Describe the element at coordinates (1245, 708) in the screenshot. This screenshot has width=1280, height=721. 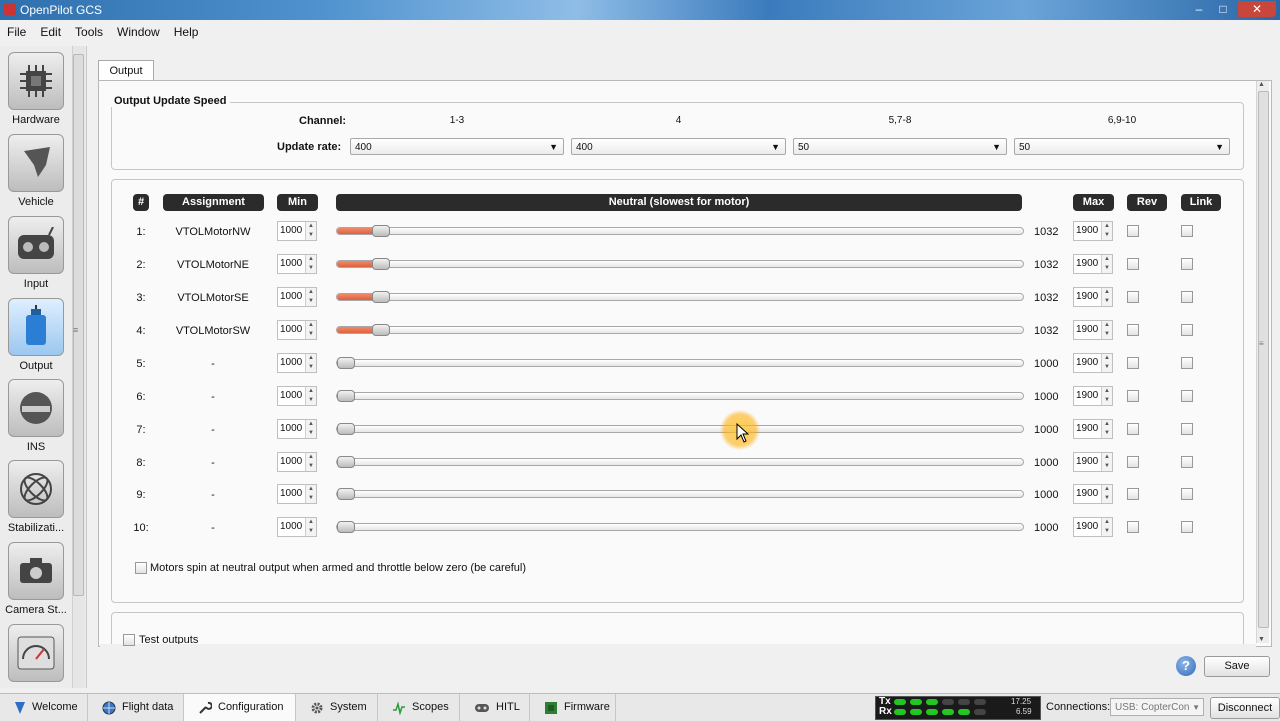
I see `disconnect-button: Disconnect` at that location.